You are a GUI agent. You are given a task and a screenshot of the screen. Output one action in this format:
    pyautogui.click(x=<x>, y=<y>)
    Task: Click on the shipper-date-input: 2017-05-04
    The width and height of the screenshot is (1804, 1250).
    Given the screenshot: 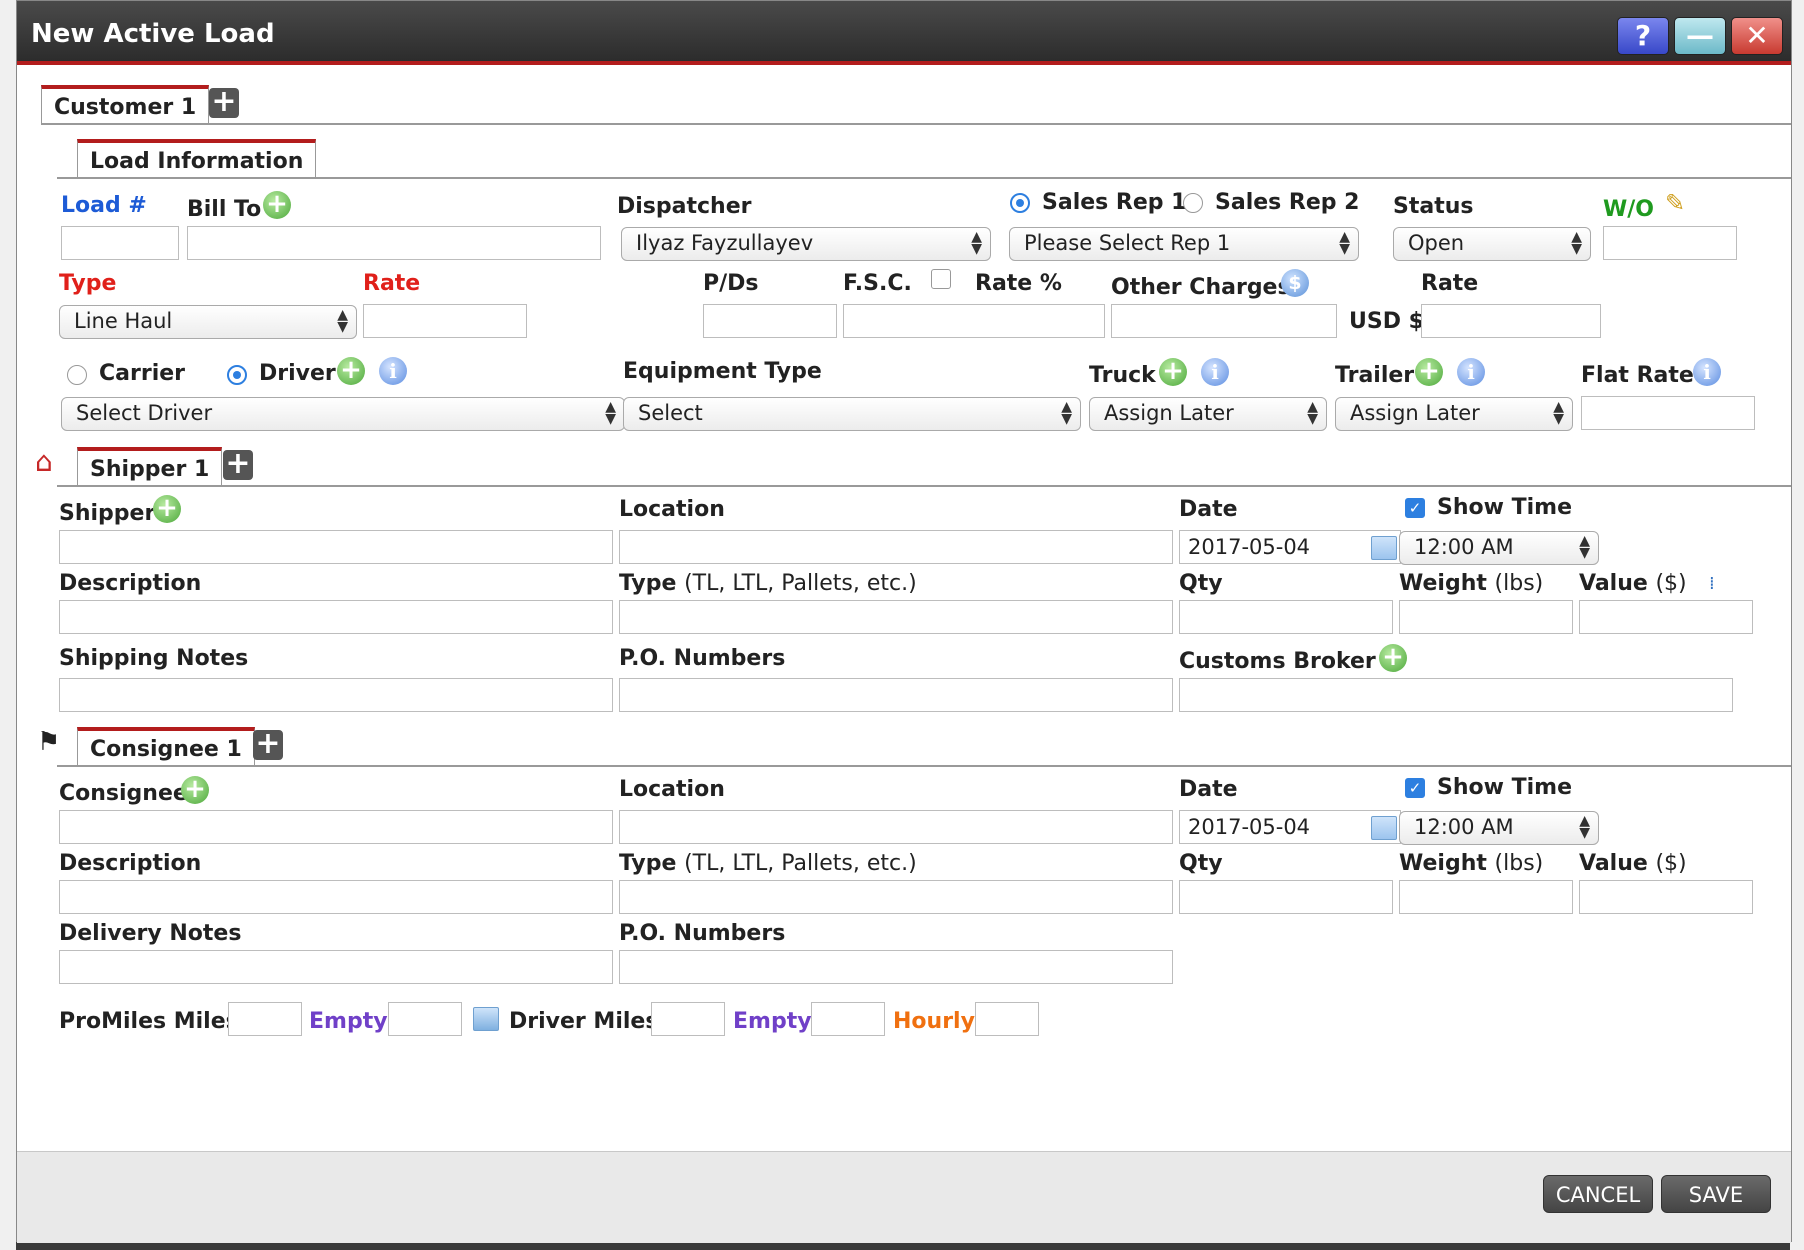 What is the action you would take?
    pyautogui.click(x=1290, y=547)
    